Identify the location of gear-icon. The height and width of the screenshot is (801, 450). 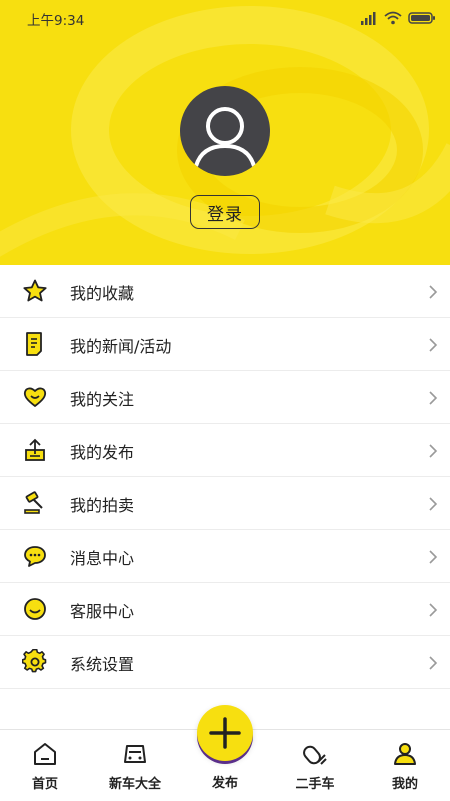
(34, 661).